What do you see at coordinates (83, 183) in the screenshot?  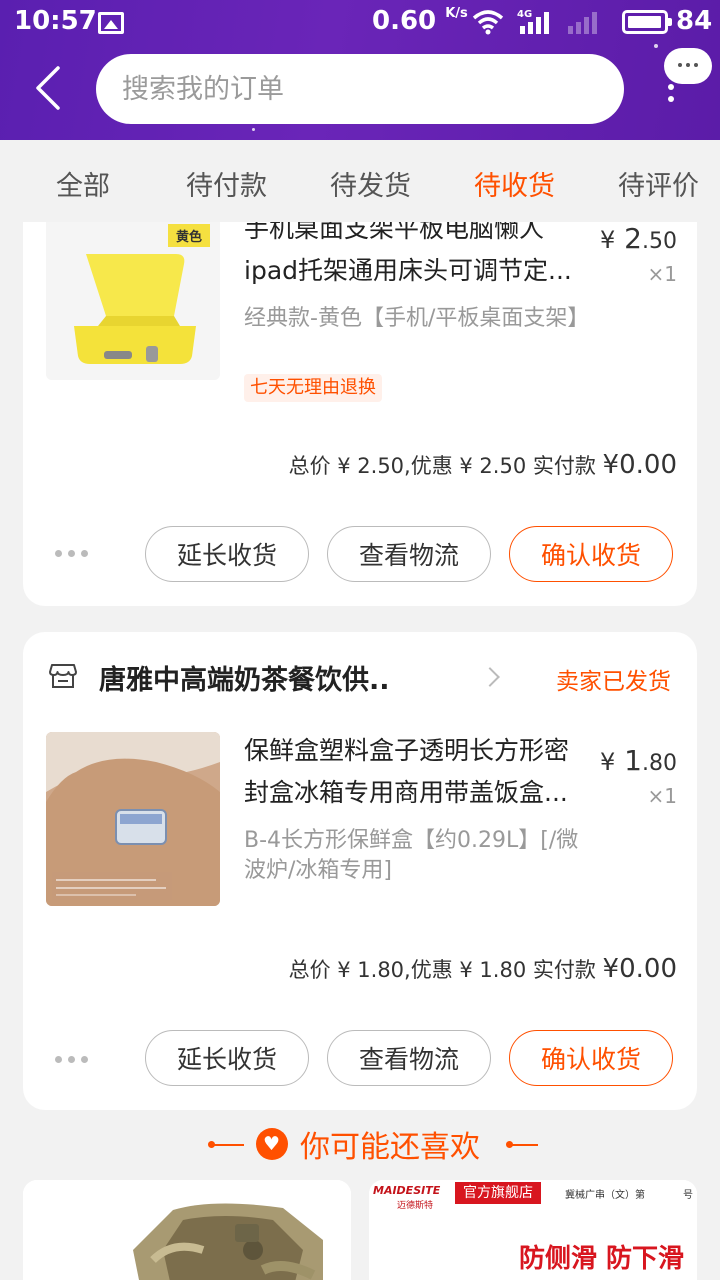 I see `tab-all: 全部` at bounding box center [83, 183].